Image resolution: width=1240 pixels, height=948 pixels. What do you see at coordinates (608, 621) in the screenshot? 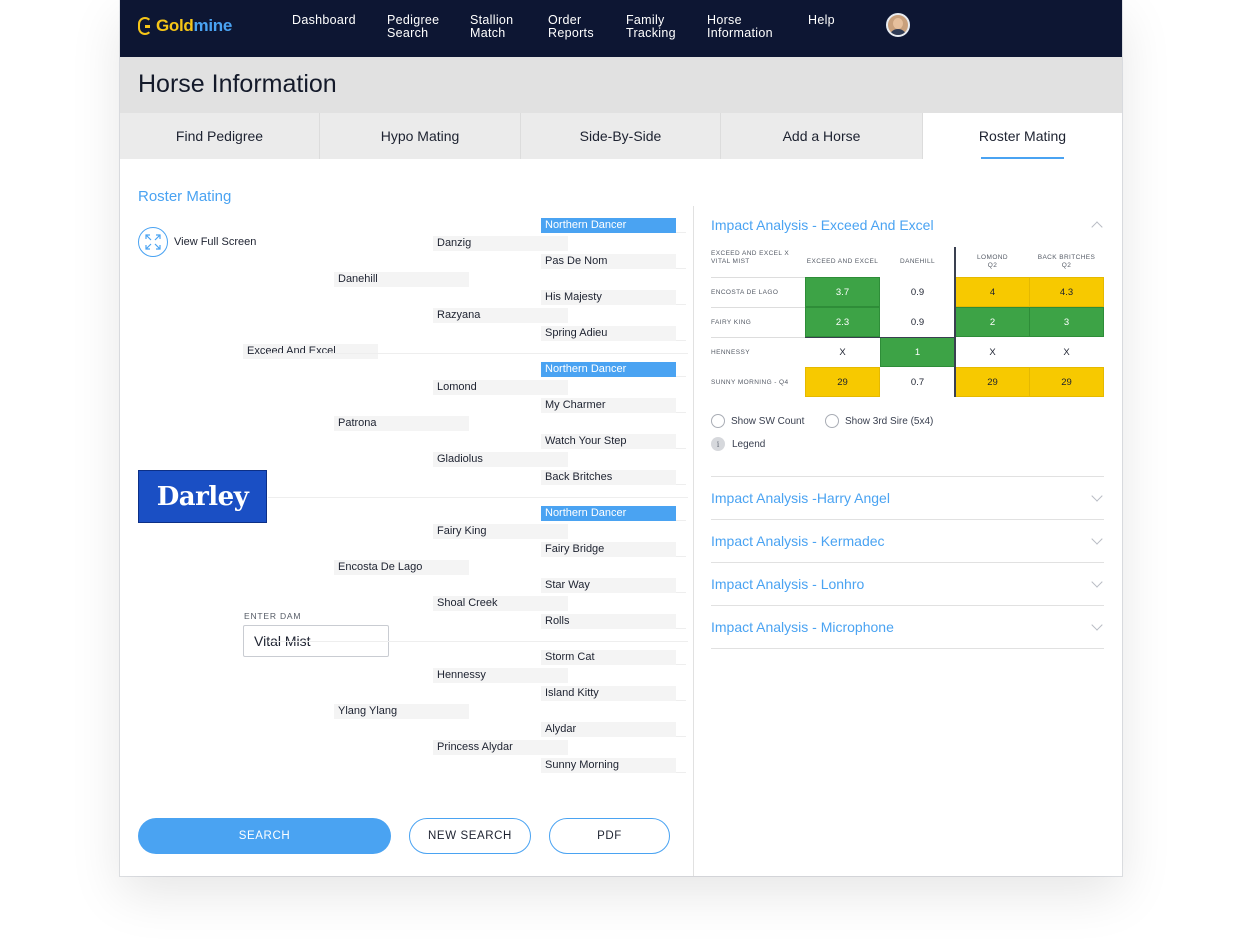
I see `pedigree-gen4-item: Rolls` at bounding box center [608, 621].